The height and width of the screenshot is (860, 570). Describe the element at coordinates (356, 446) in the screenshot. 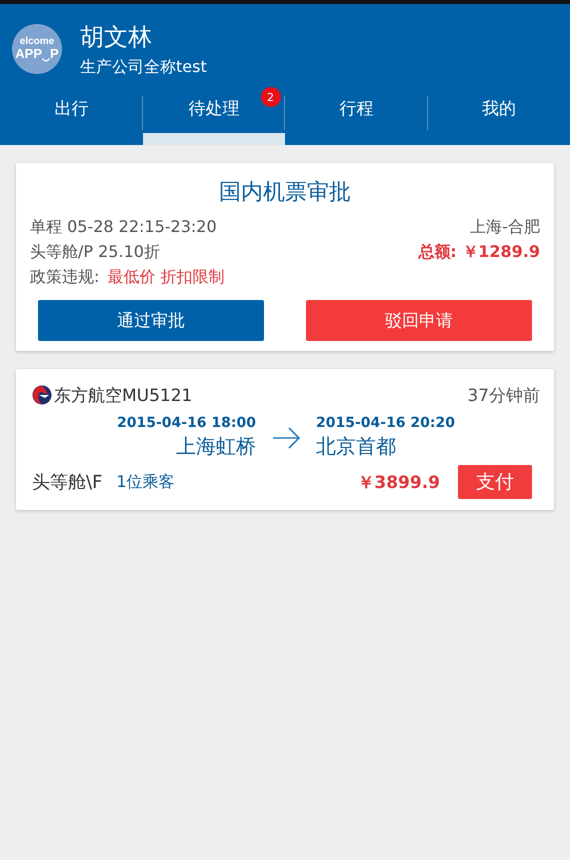

I see `arrival-airport: 北京首都` at that location.